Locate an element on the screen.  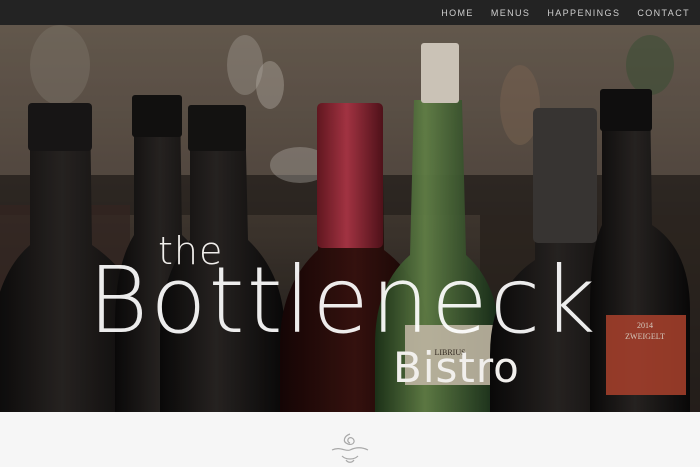
top-navigation-bar: HOME MENUS HAPPENINGS CONTACT is located at coordinates (350, 12).